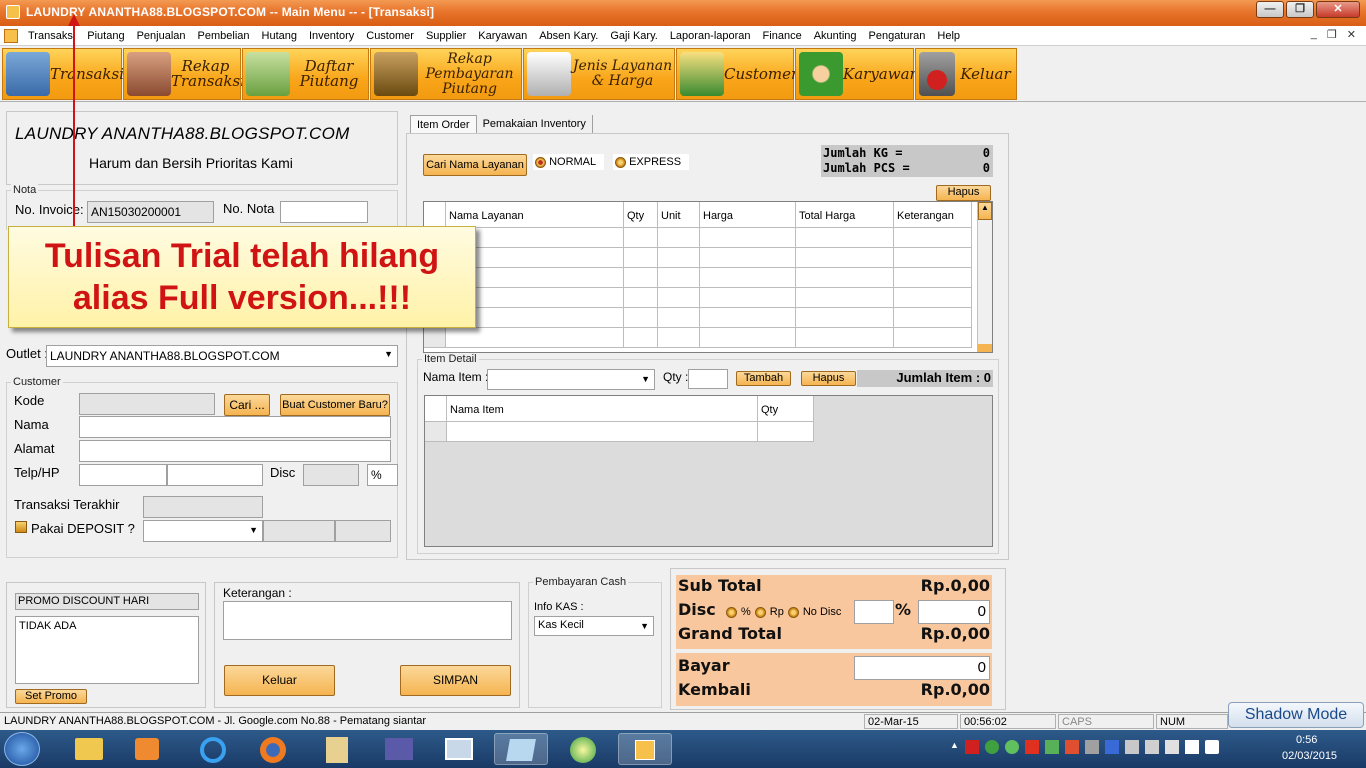 This screenshot has height=768, width=1366. Describe the element at coordinates (991, 747) in the screenshot. I see `tray-sync-icon` at that location.